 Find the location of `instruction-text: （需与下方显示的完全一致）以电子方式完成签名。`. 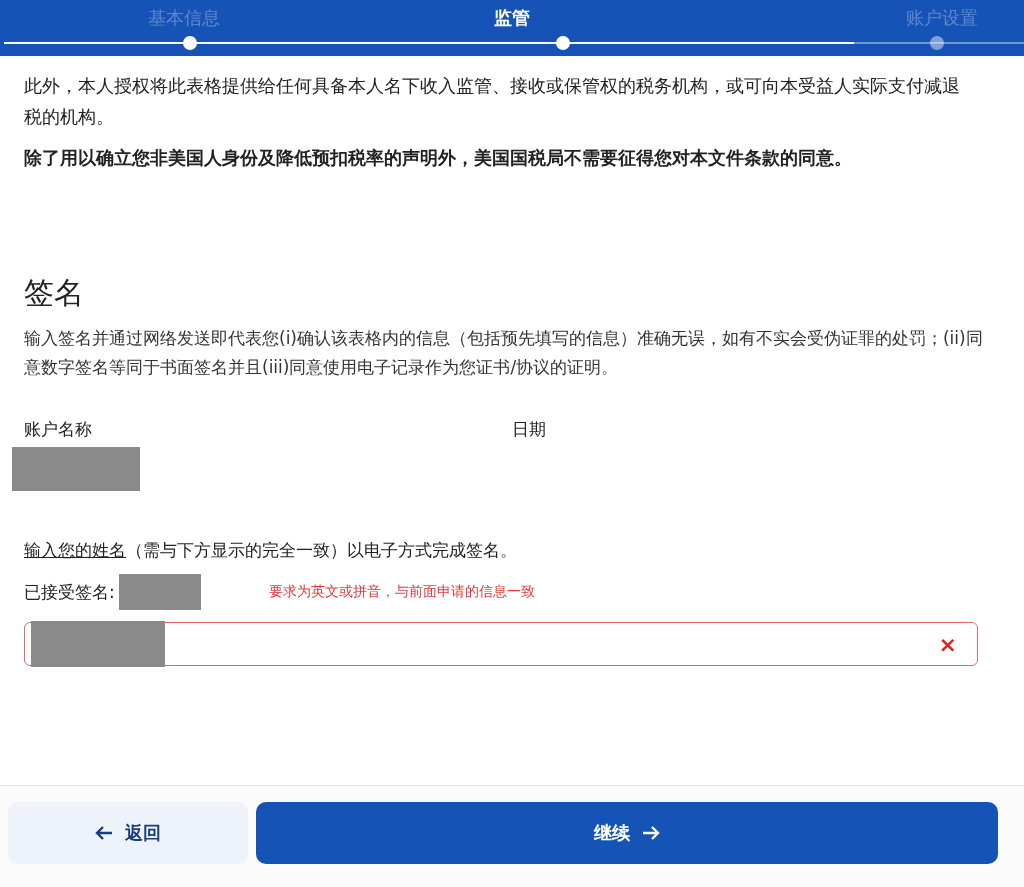

instruction-text: （需与下方显示的完全一致）以电子方式完成签名。 is located at coordinates (321, 550).